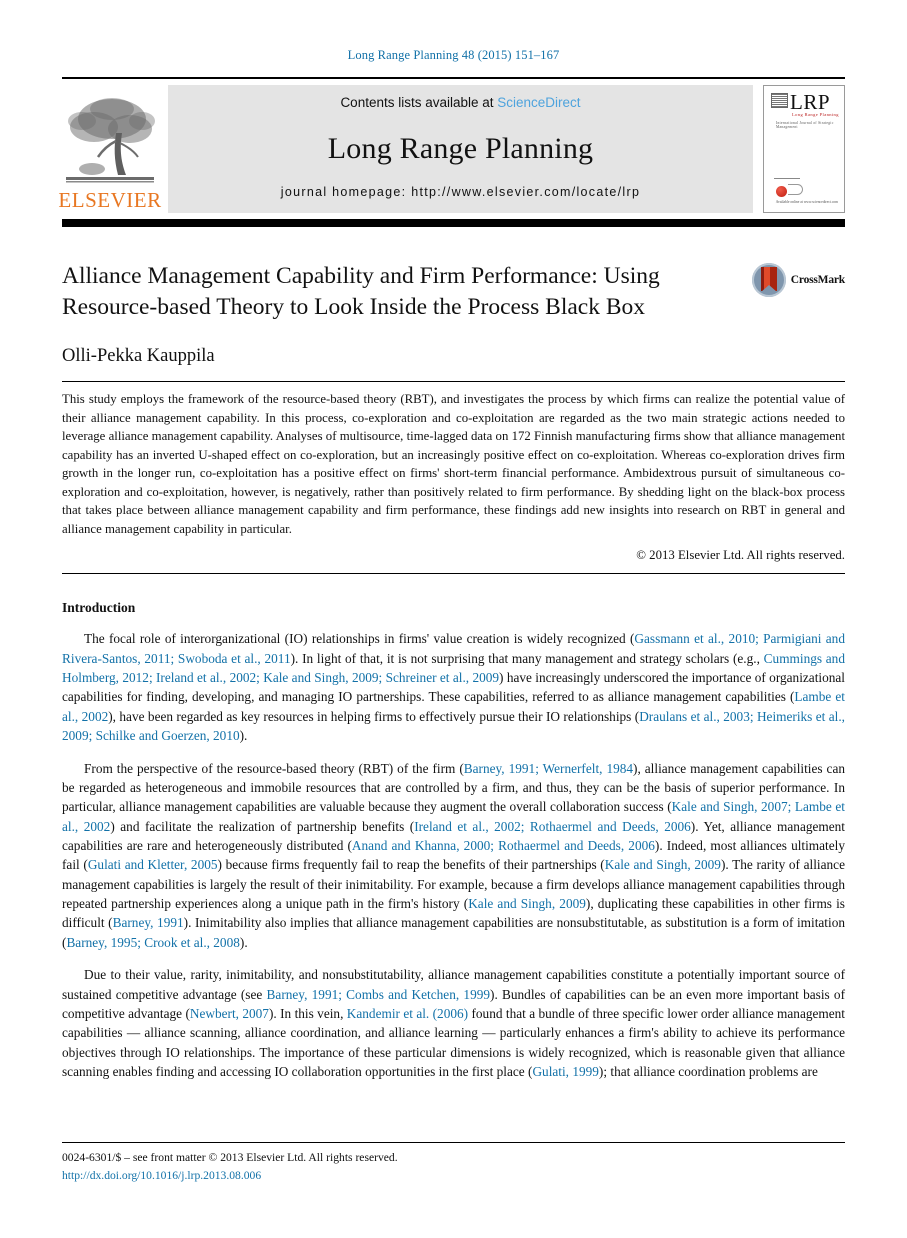 This screenshot has height=1238, width=907. What do you see at coordinates (407, 1013) in the screenshot?
I see `citation-link: Kandemir et al. (2006)` at bounding box center [407, 1013].